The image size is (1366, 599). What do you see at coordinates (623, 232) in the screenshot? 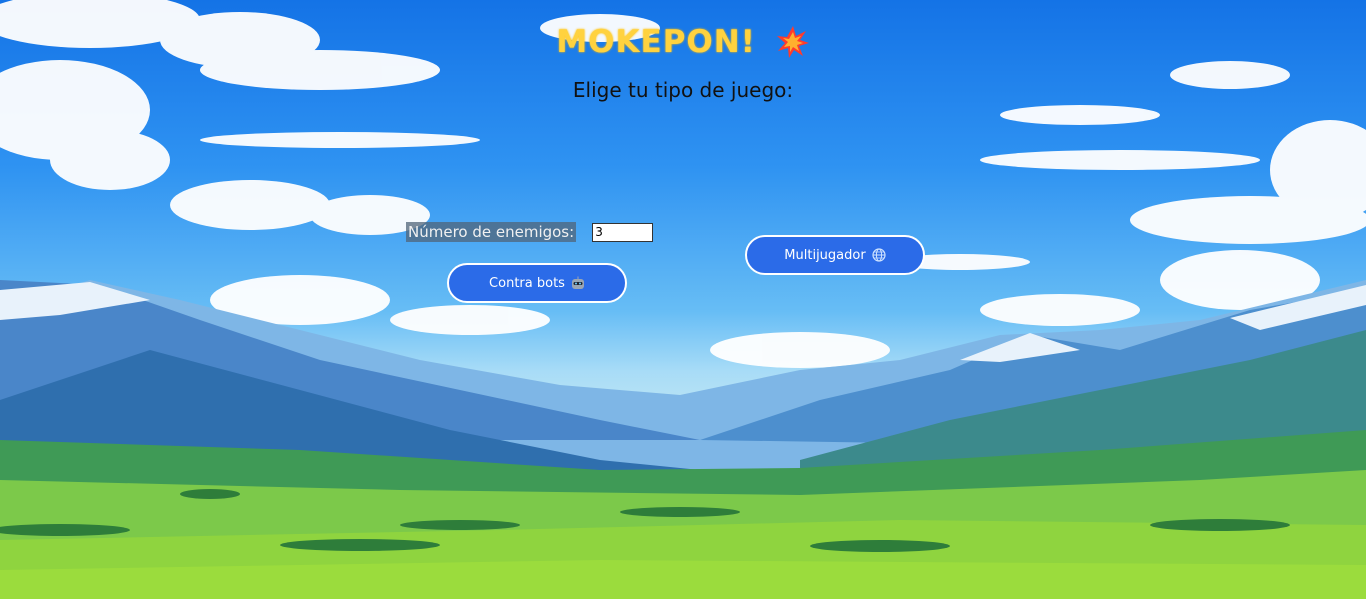
I see `enemy-count-input` at bounding box center [623, 232].